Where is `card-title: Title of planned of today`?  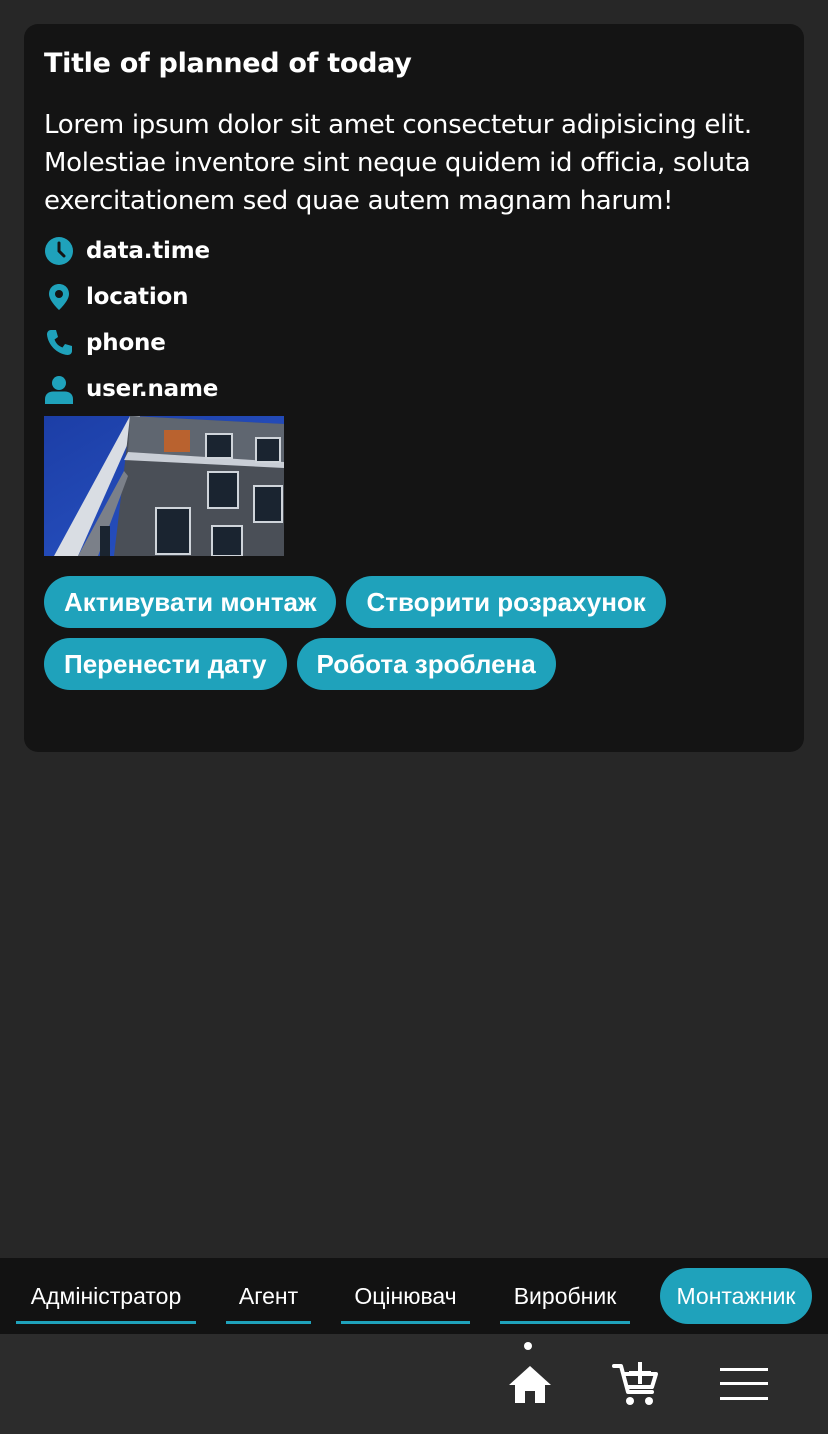
card-title: Title of planned of today is located at coordinates (228, 63).